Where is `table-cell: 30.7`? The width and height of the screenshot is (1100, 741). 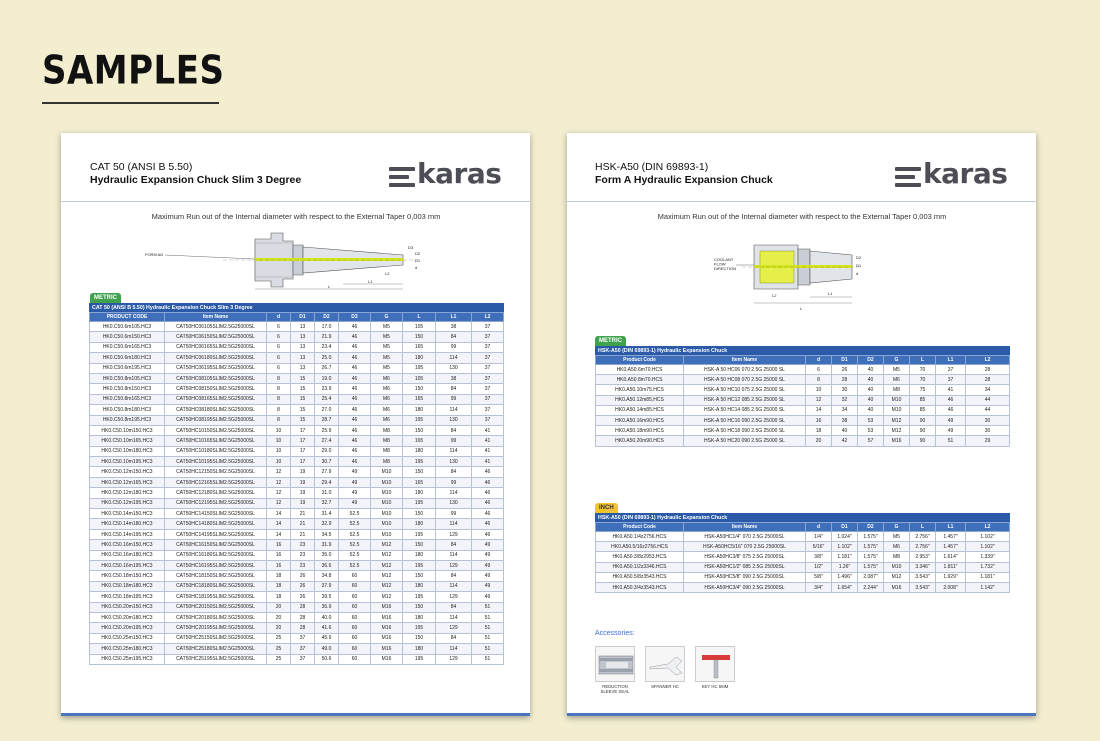 table-cell: 30.7 is located at coordinates (326, 462).